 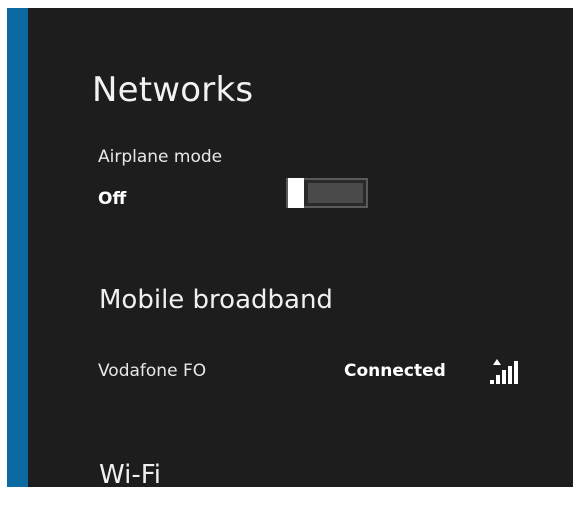 I want to click on airplane-mode-toggle, so click(x=327, y=193).